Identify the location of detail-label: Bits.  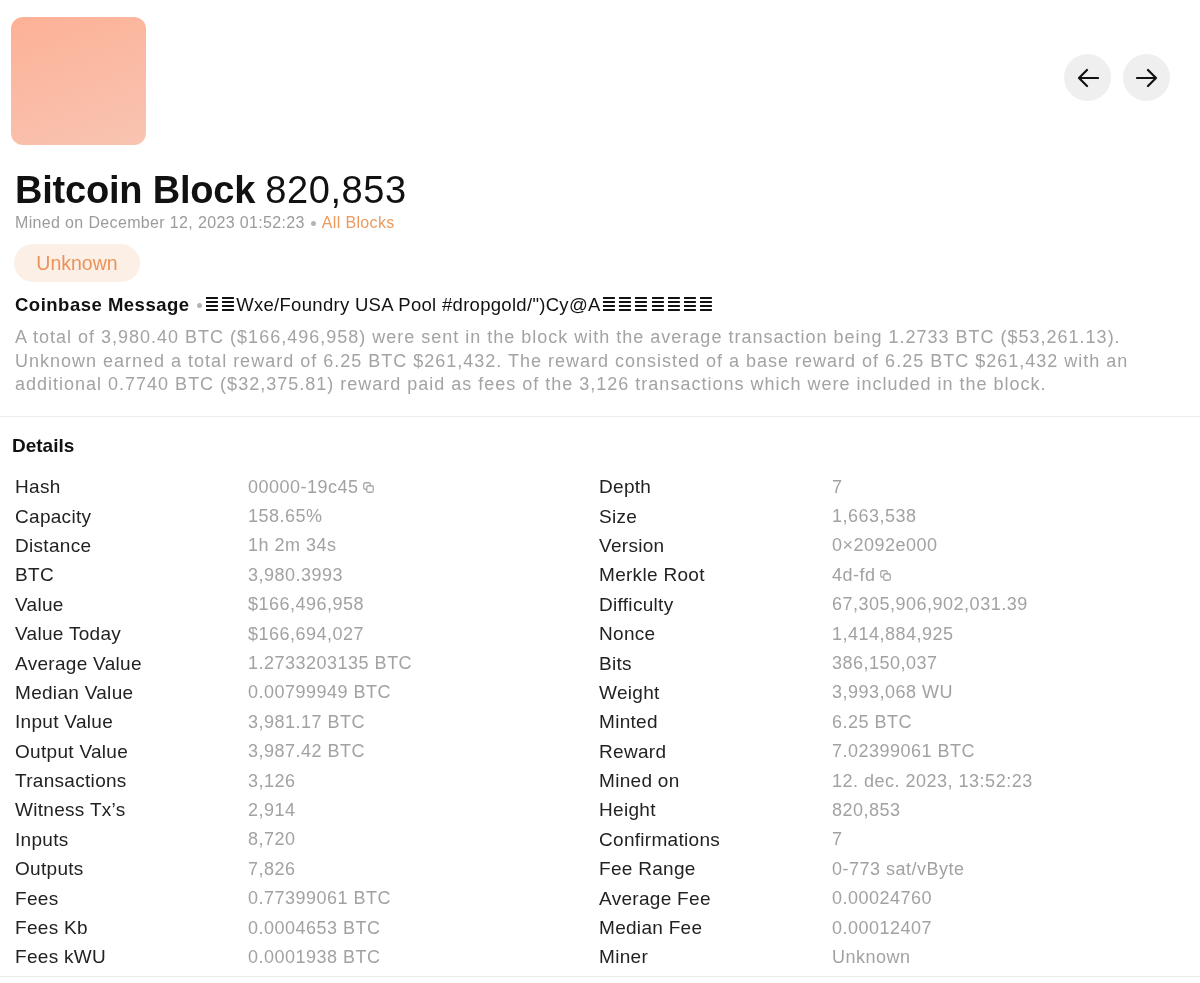
(616, 663).